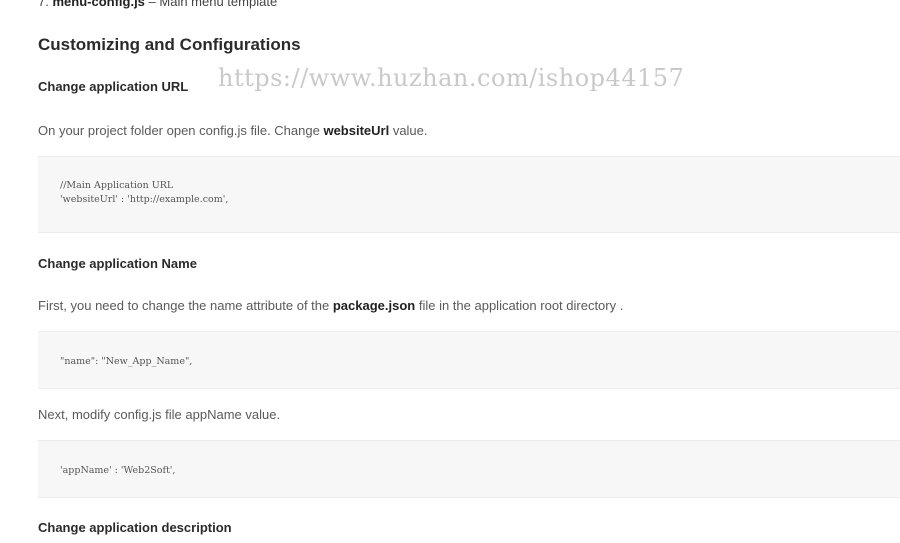 This screenshot has width=900, height=543. I want to click on url-intro-bold: websiteUrl, so click(356, 130).